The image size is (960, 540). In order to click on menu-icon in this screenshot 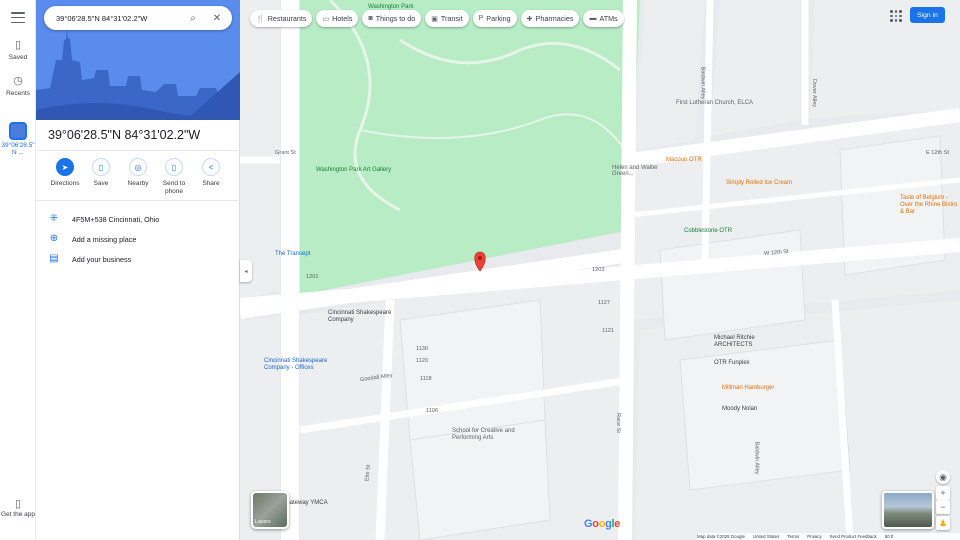, I will do `click(18, 18)`.